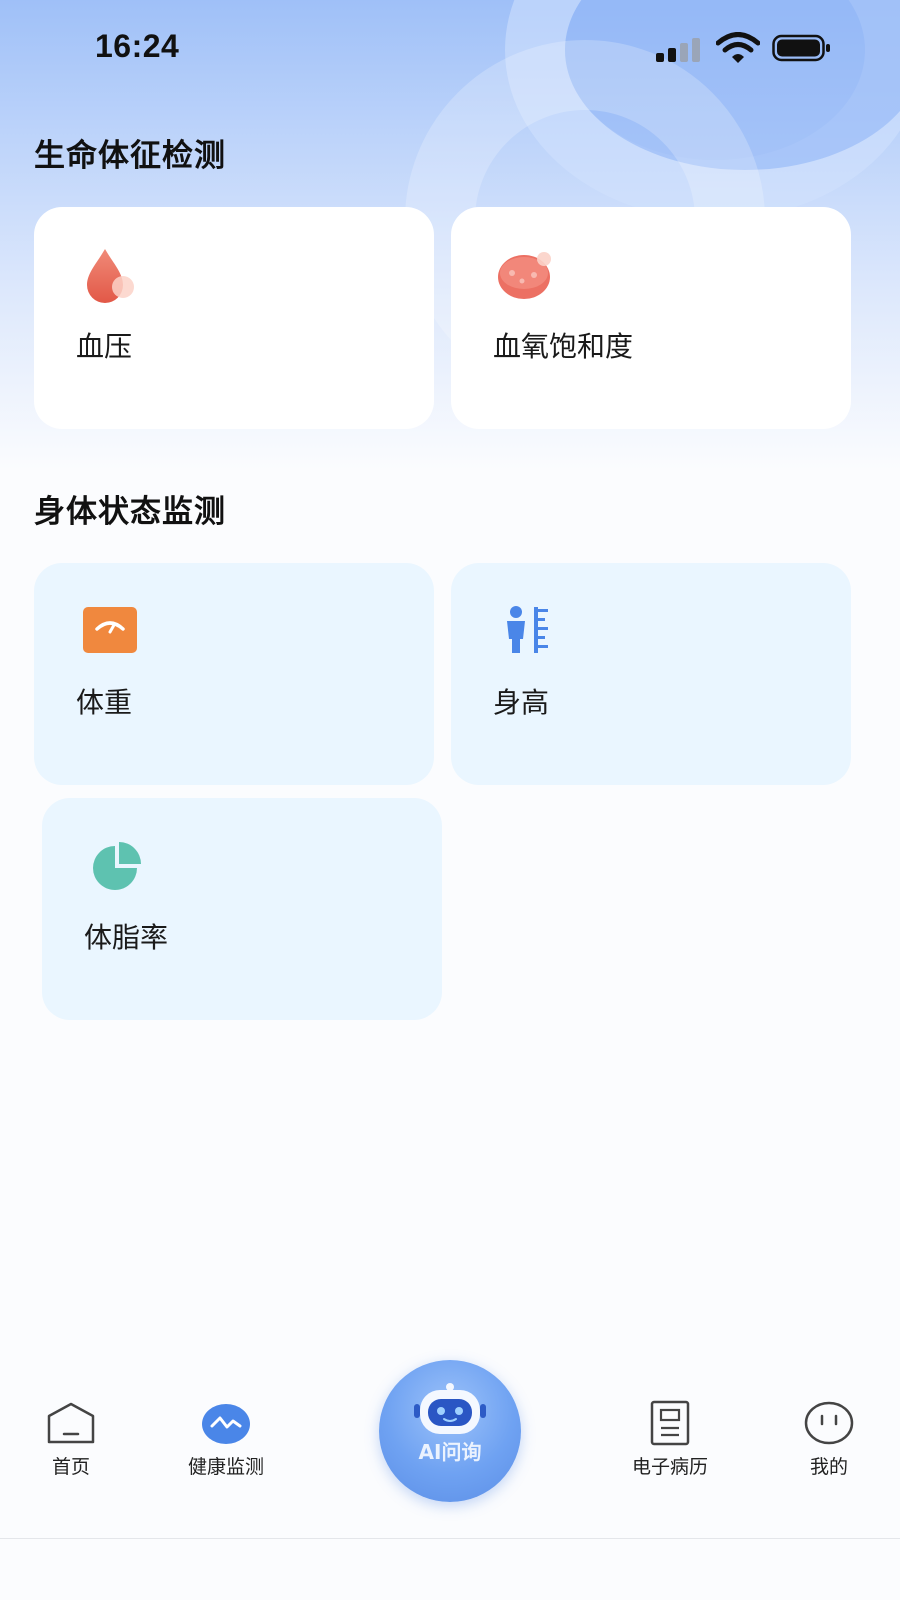 Image resolution: width=900 pixels, height=1600 pixels. I want to click on nav-label-health-monitor: 健康监测, so click(225, 1467).